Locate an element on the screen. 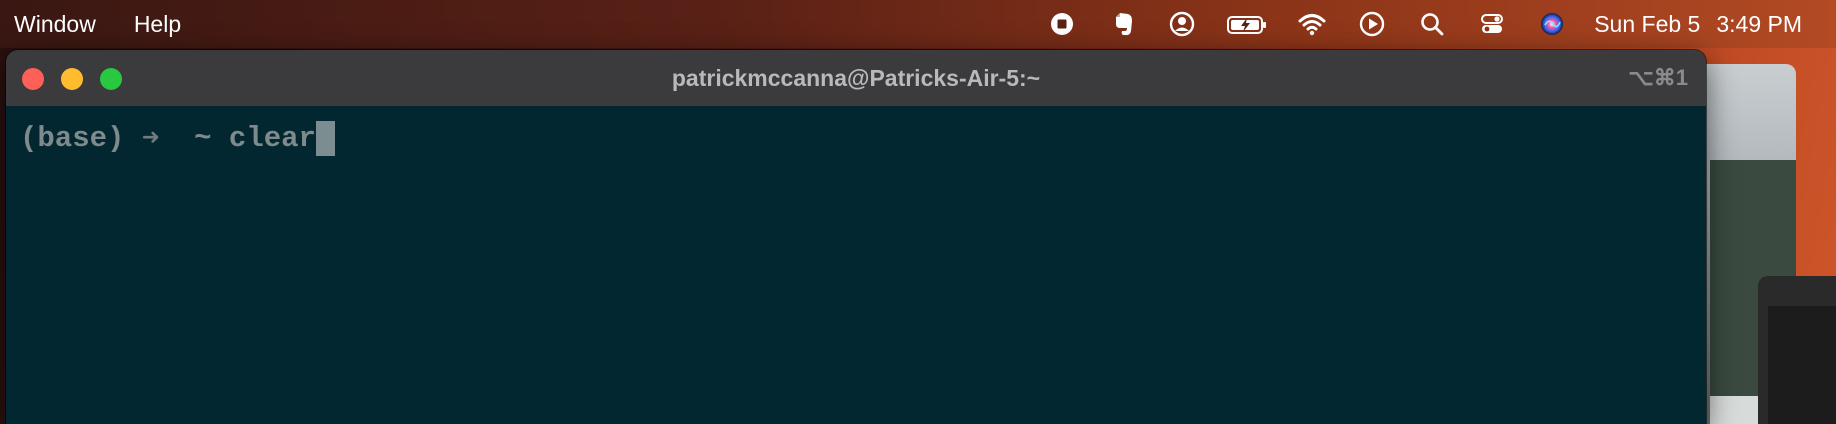 This screenshot has width=1836, height=424. menu-bar-status-area: Sun Feb 5 3:49 PM is located at coordinates (1434, 24).